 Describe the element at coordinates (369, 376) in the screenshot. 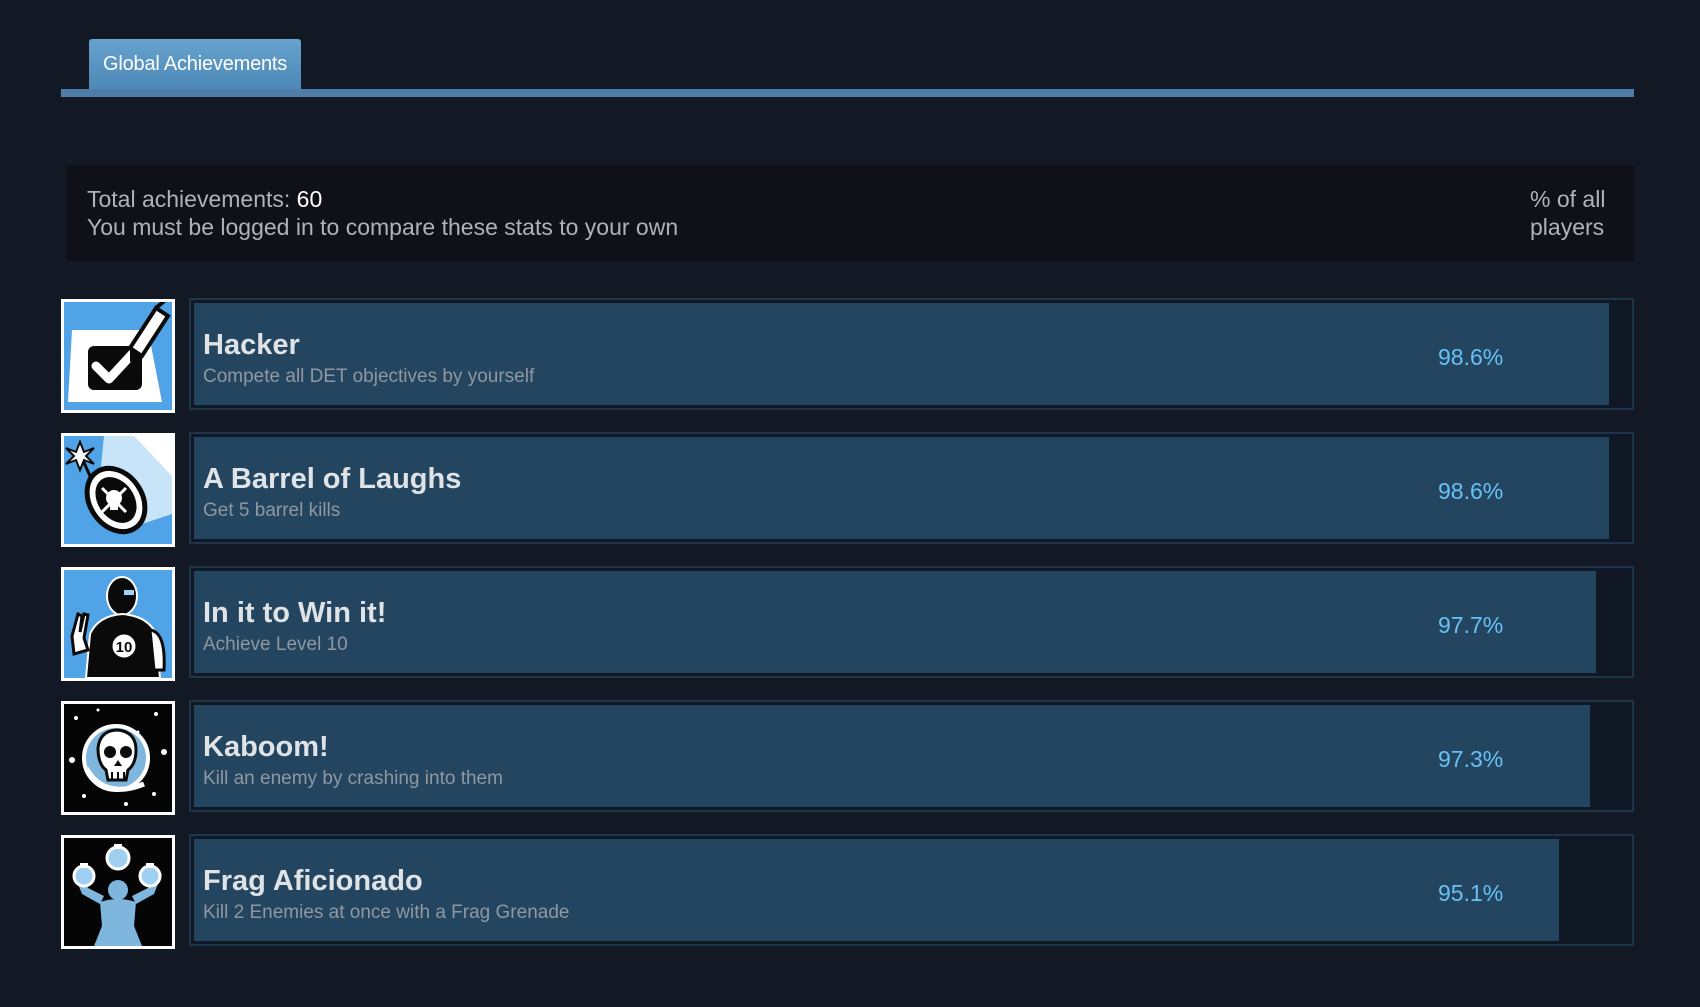

I see `achievement-description: Compete all DET objectives by yourself` at that location.